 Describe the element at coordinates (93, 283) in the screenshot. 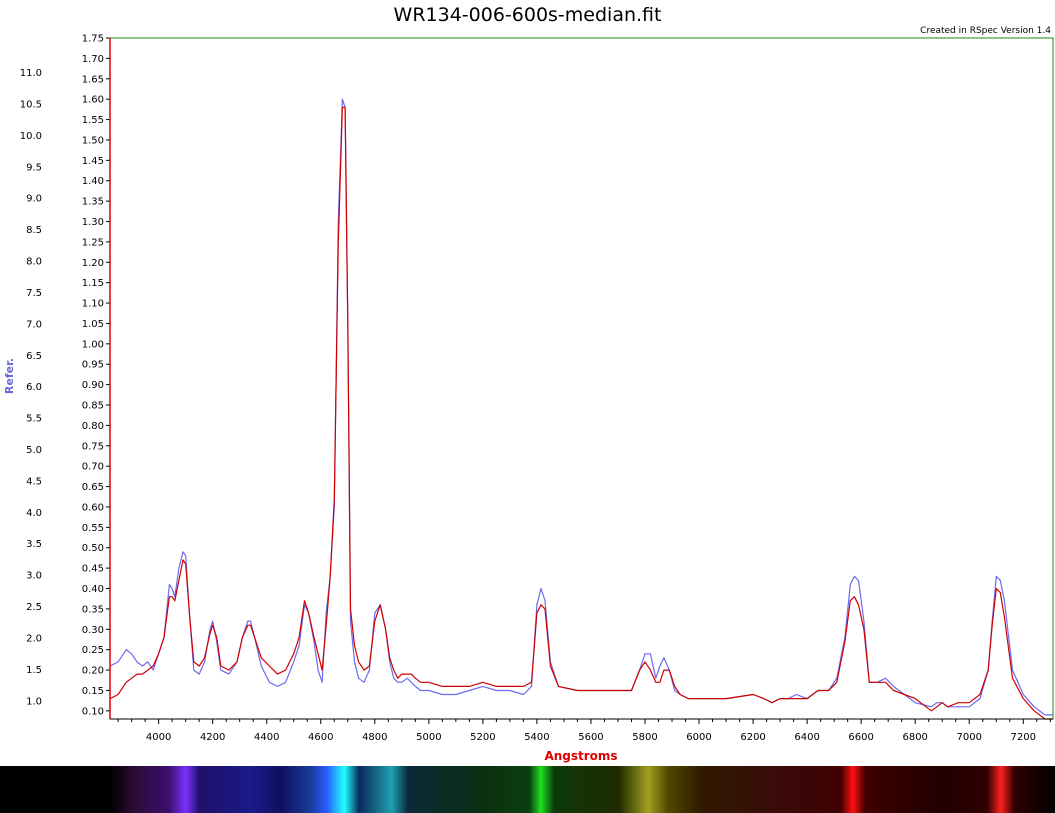

I see `y-tick-label: 1.15` at that location.